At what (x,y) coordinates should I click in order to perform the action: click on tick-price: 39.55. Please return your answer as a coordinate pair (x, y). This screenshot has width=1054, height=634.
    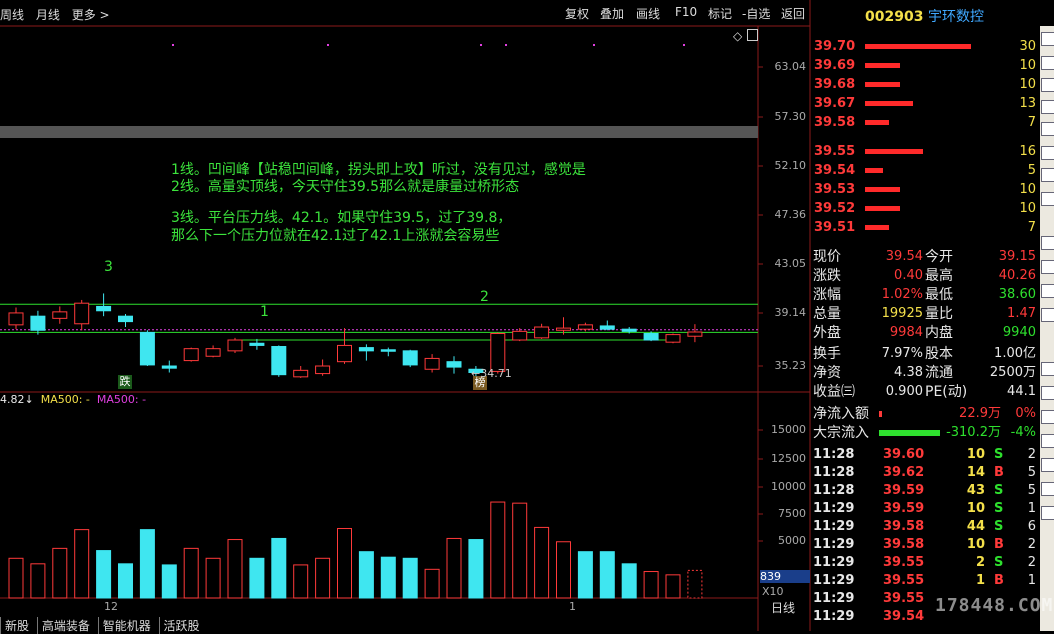
    Looking at the image, I should click on (904, 598).